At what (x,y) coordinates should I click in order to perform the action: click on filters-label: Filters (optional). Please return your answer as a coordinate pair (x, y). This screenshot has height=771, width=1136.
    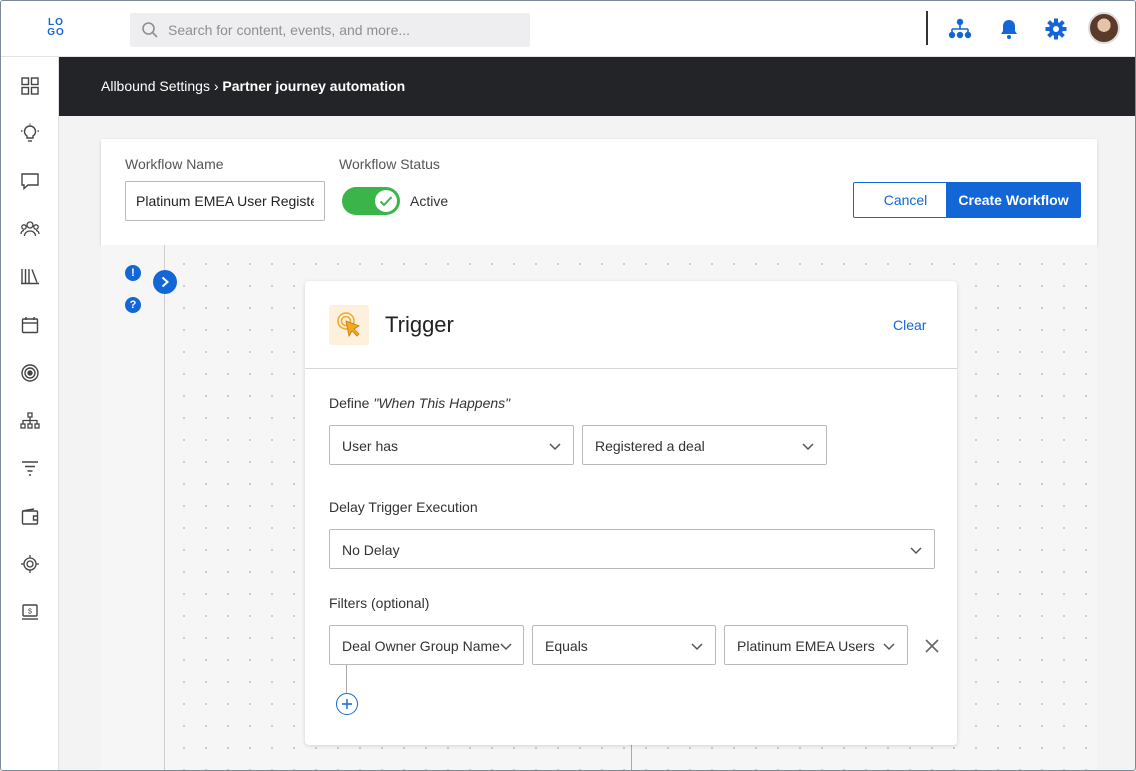
    Looking at the image, I should click on (379, 603).